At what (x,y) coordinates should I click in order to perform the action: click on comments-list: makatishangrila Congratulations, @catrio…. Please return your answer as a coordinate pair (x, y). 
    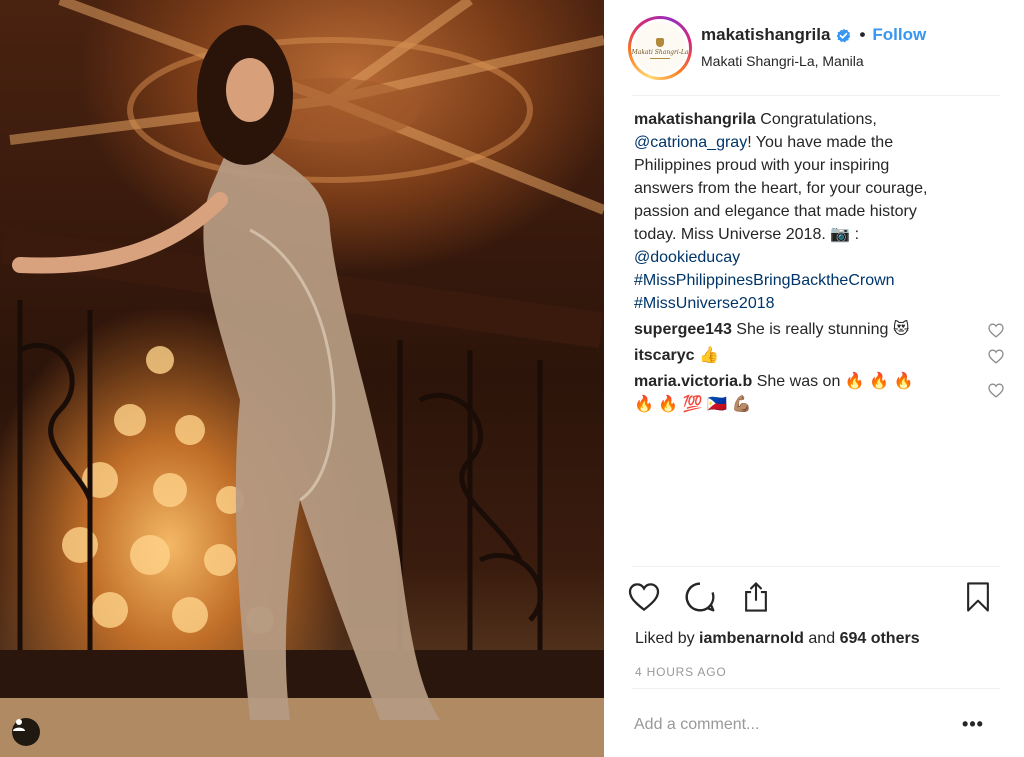
    Looking at the image, I should click on (820, 262).